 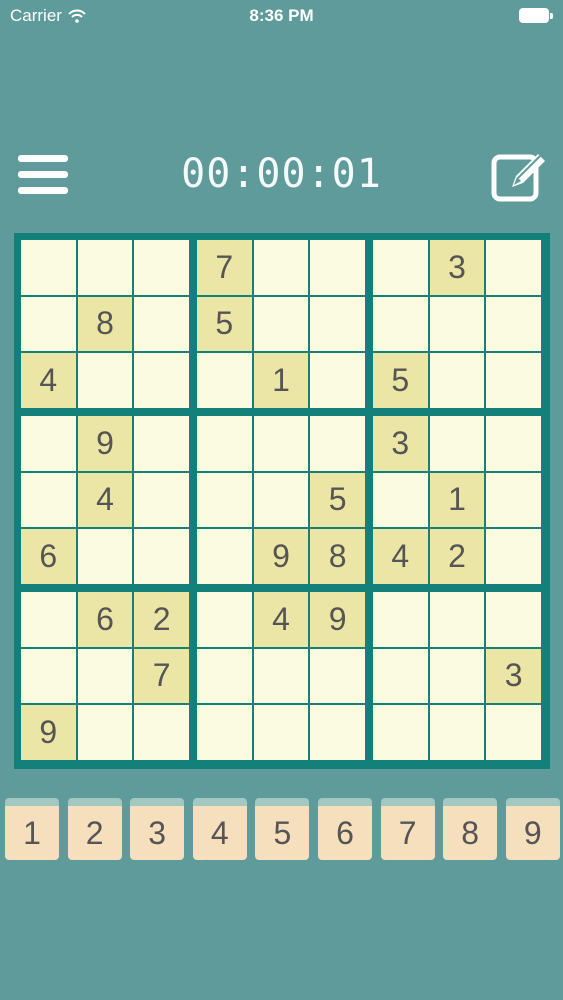 What do you see at coordinates (32, 829) in the screenshot?
I see `number-key: 1` at bounding box center [32, 829].